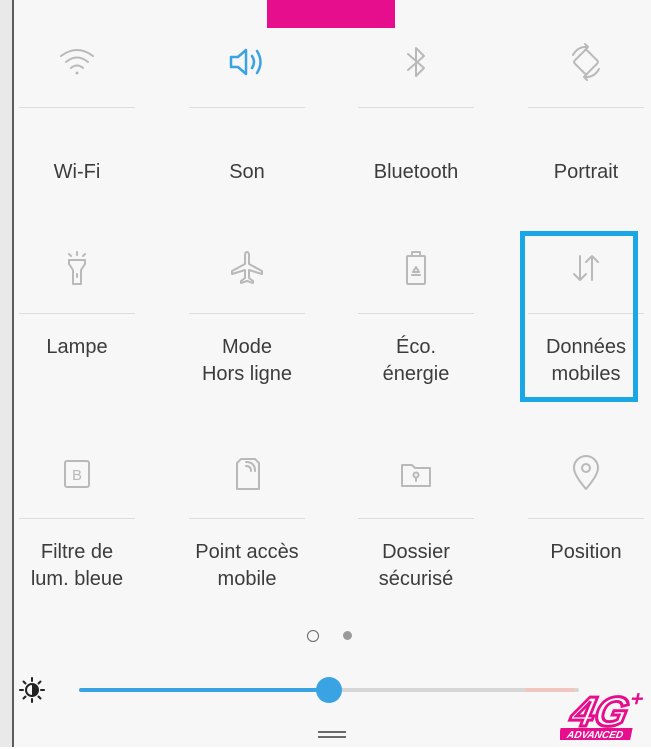 The image size is (651, 749). What do you see at coordinates (77, 62) in the screenshot?
I see `wifi-icon` at bounding box center [77, 62].